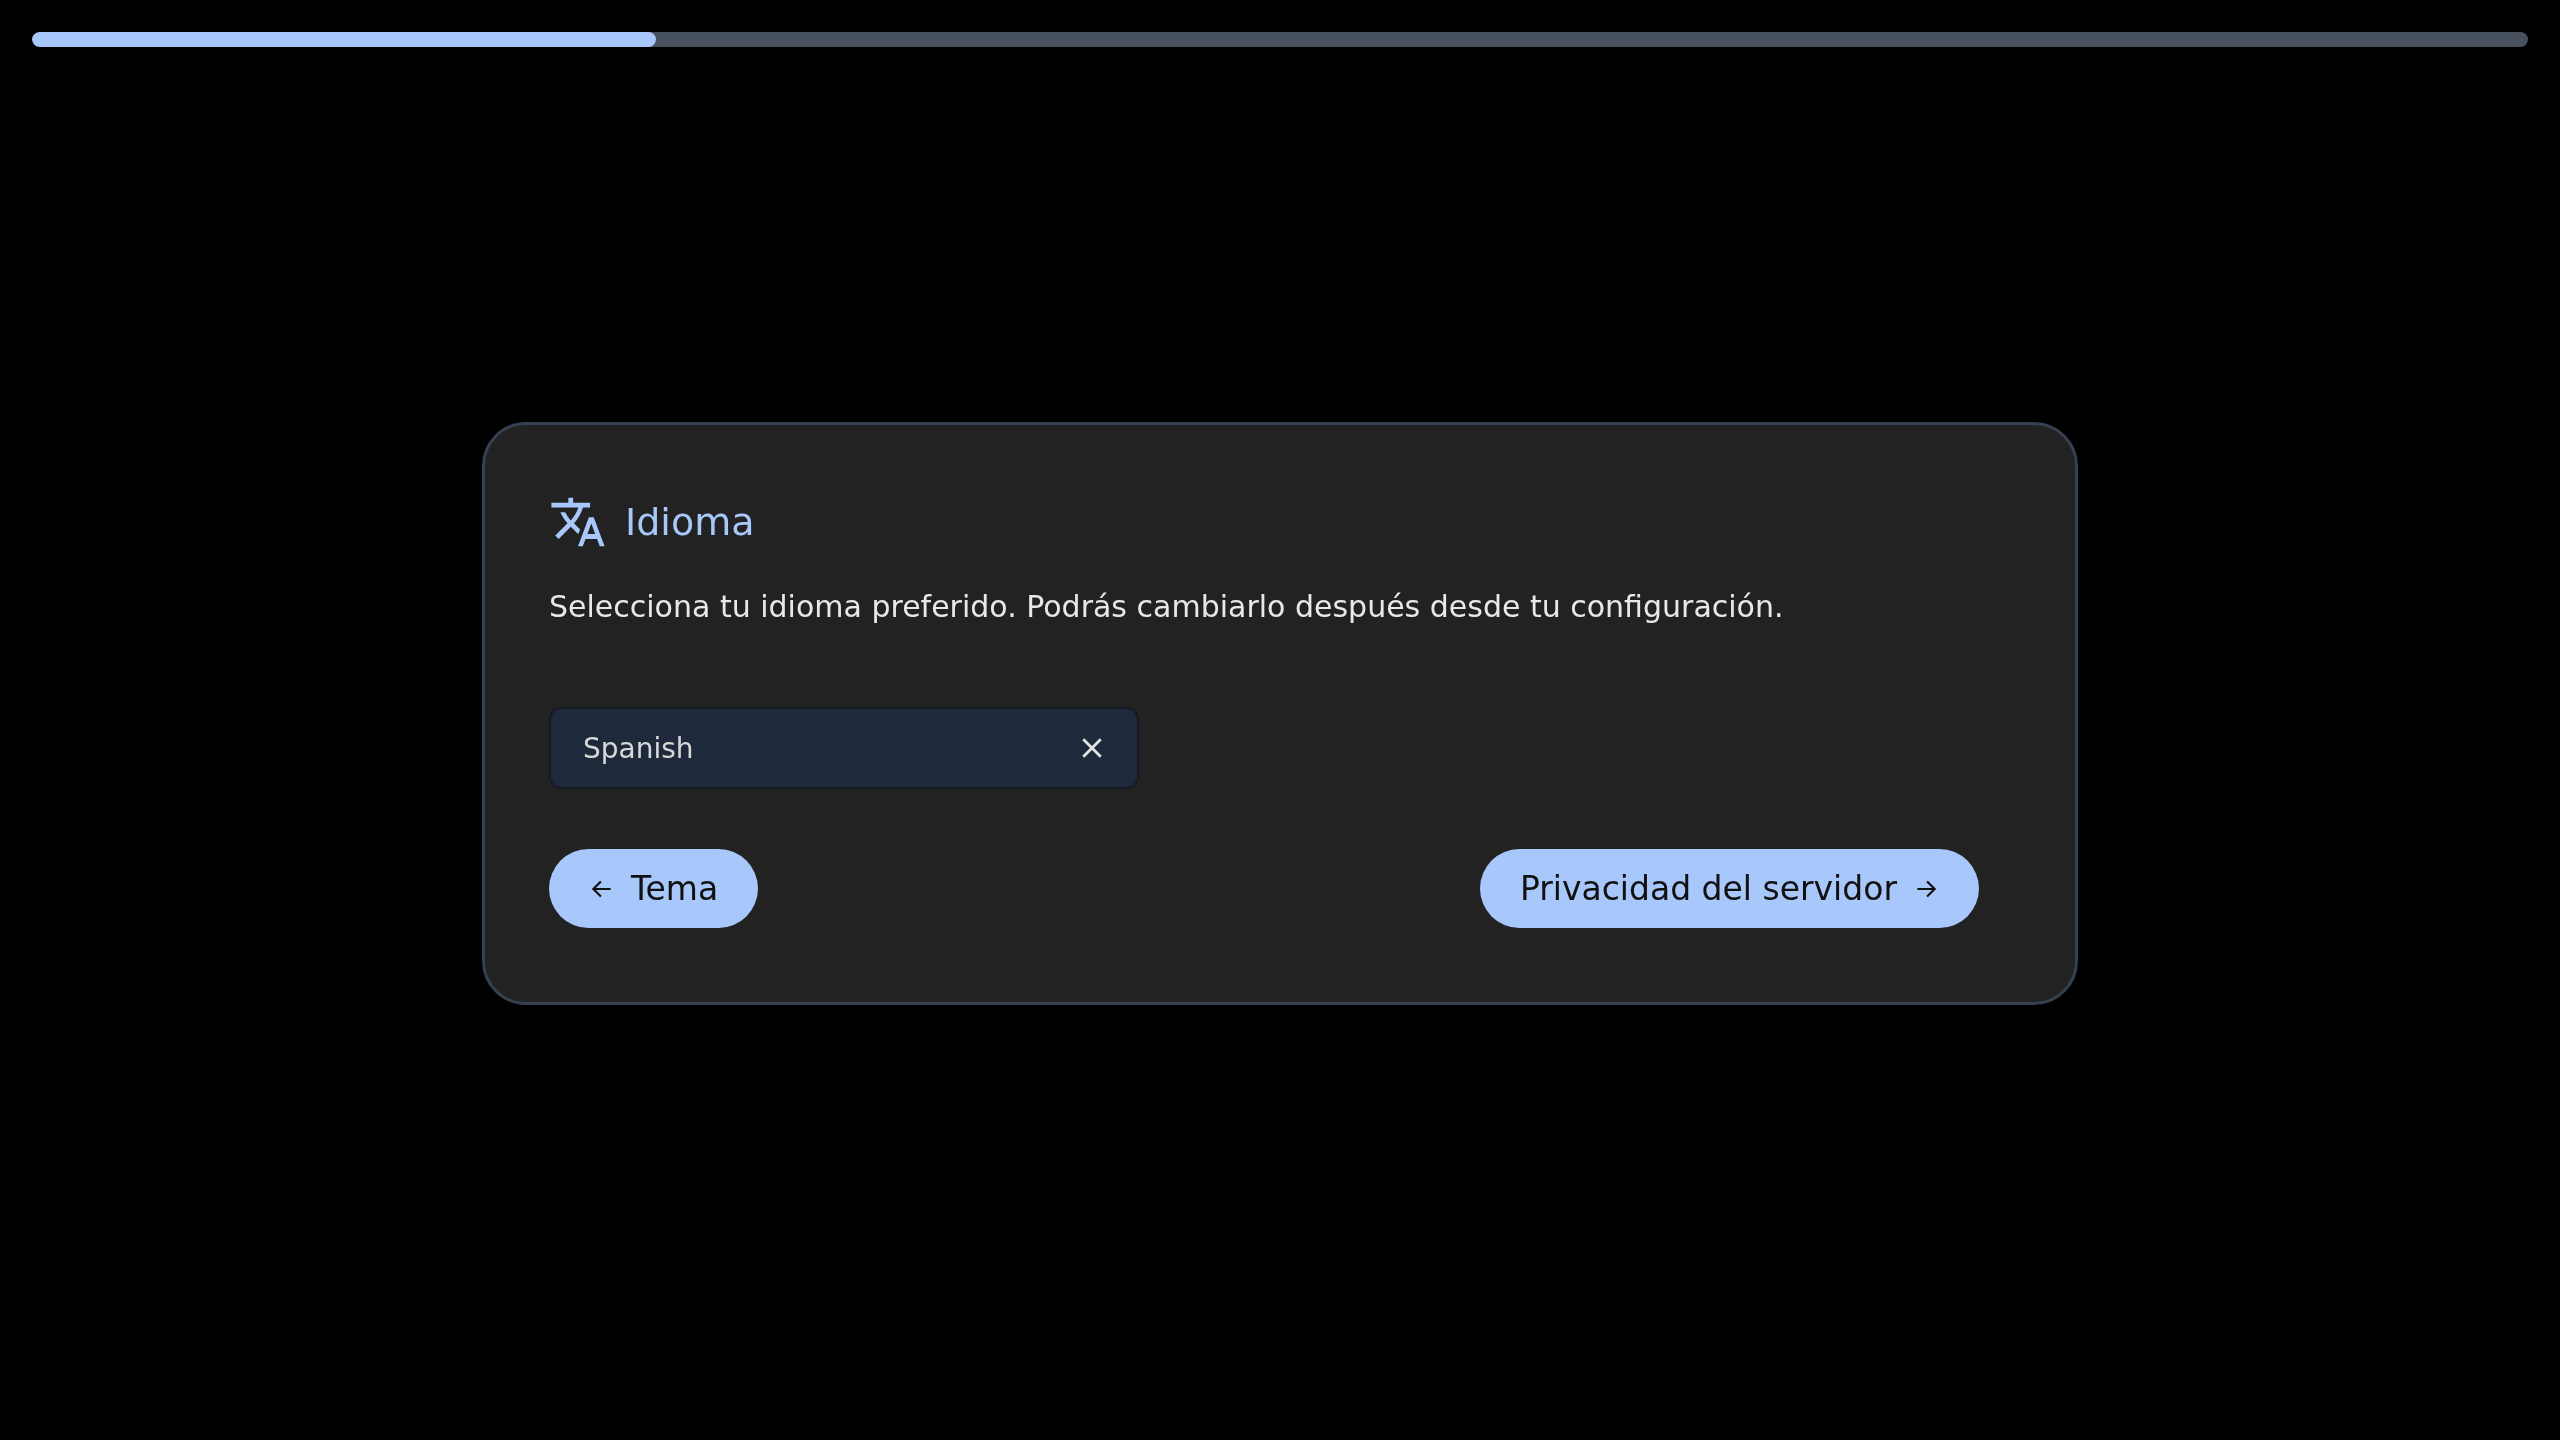  What do you see at coordinates (654, 888) in the screenshot?
I see `back-button: Tema` at bounding box center [654, 888].